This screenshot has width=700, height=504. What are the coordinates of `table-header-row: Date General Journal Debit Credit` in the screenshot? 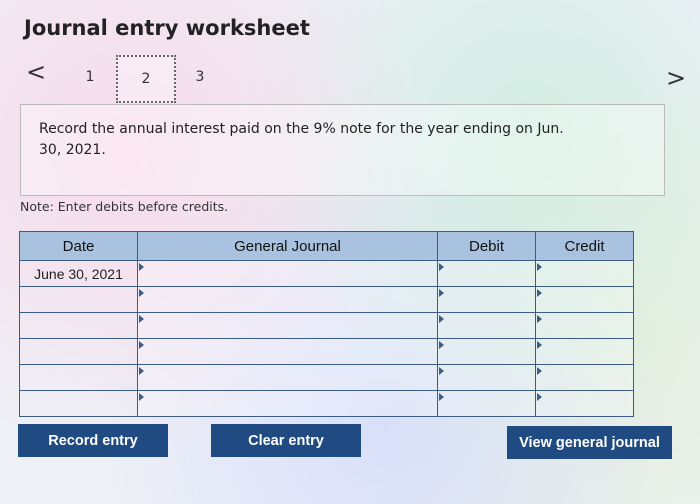 It's located at (326, 246).